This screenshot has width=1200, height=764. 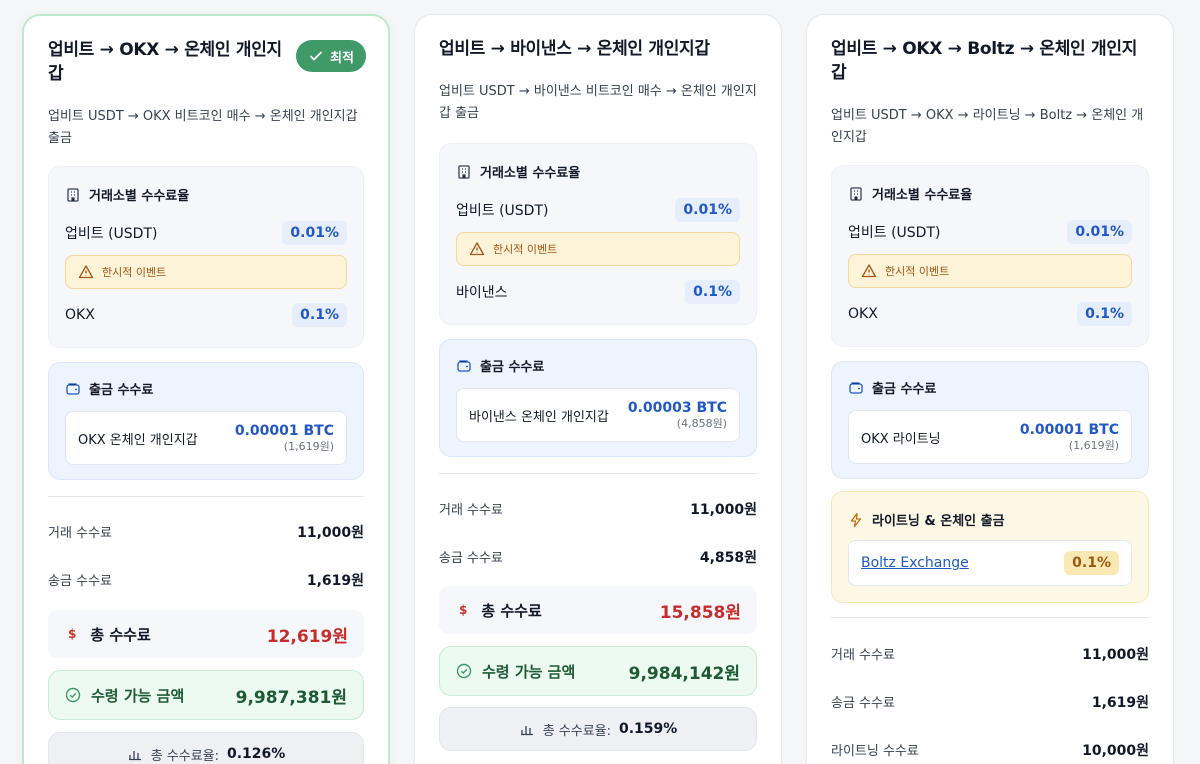 I want to click on total-fee-value: 15,858원, so click(x=700, y=612).